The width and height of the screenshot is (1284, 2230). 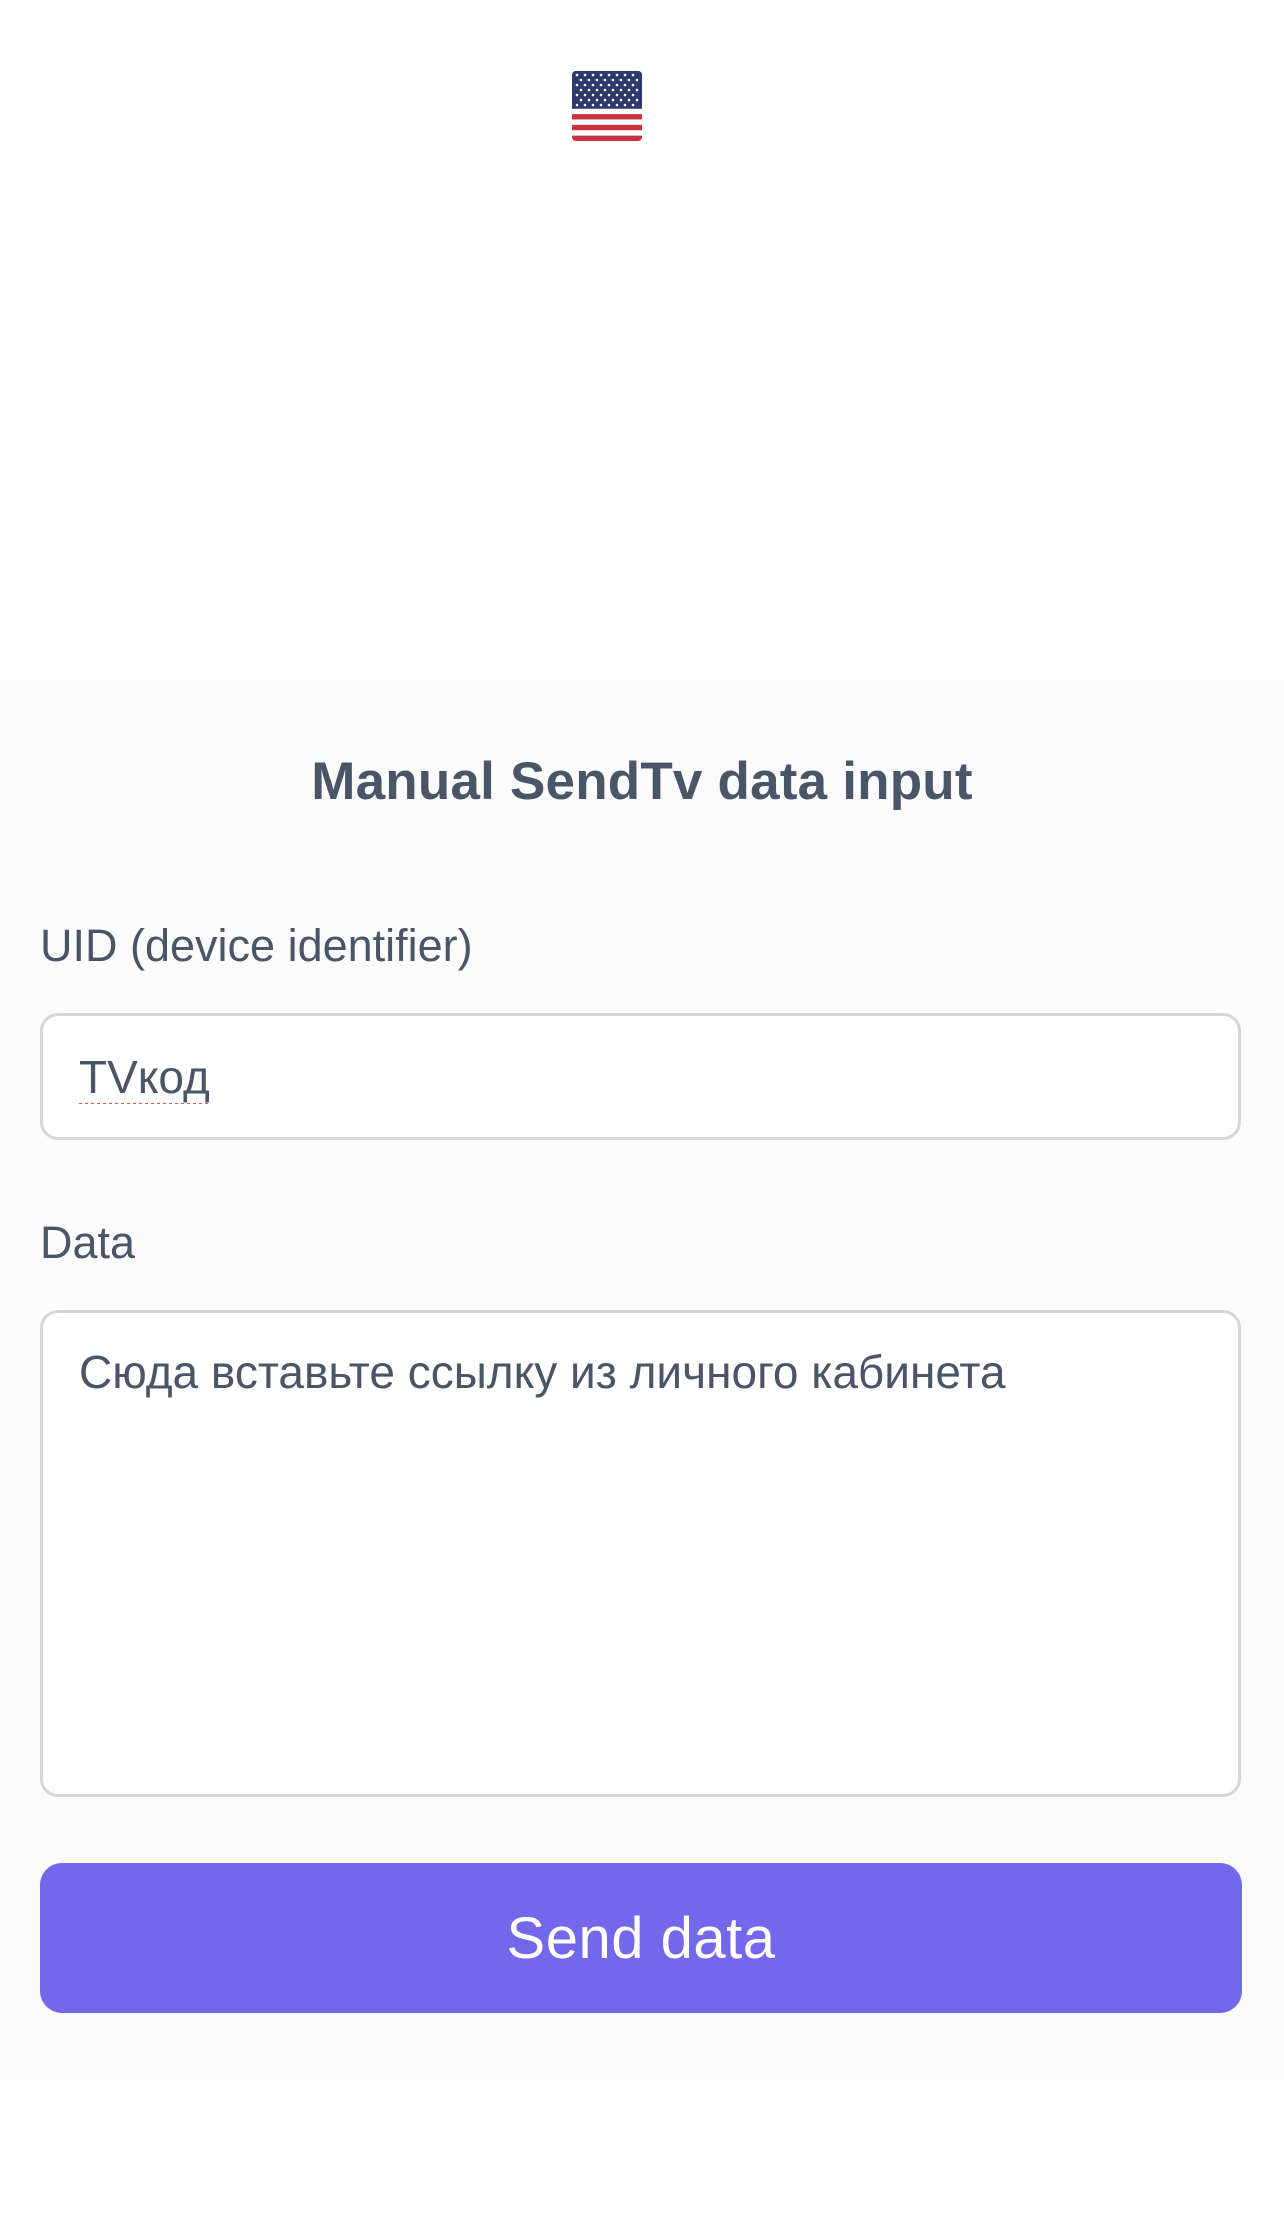 I want to click on uid-label: UID (device identifier), so click(x=256, y=945).